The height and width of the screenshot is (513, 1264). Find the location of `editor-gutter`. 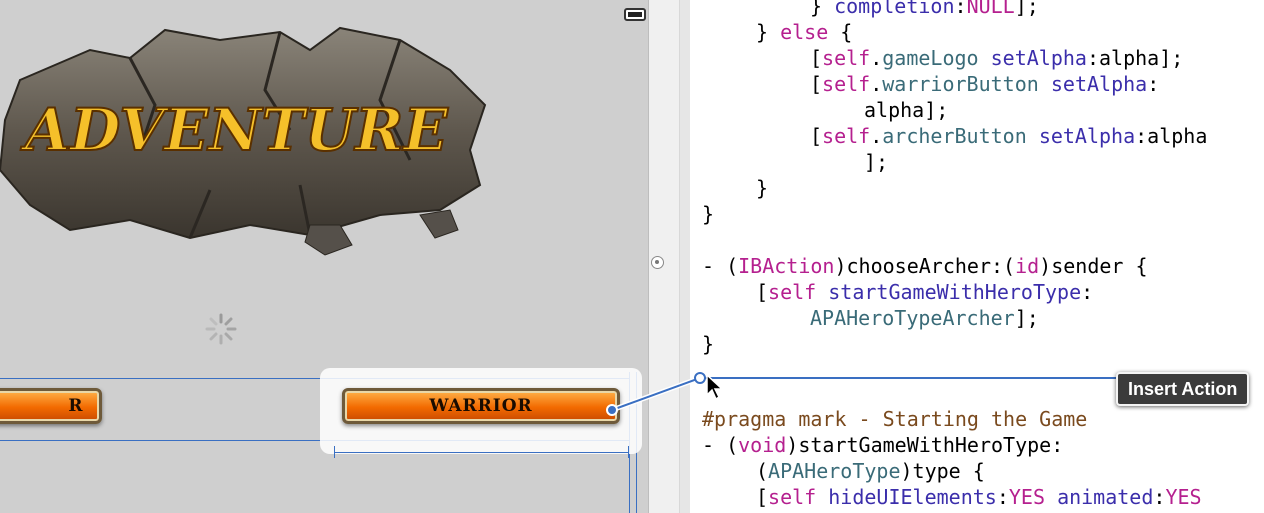

editor-gutter is located at coordinates (685, 256).